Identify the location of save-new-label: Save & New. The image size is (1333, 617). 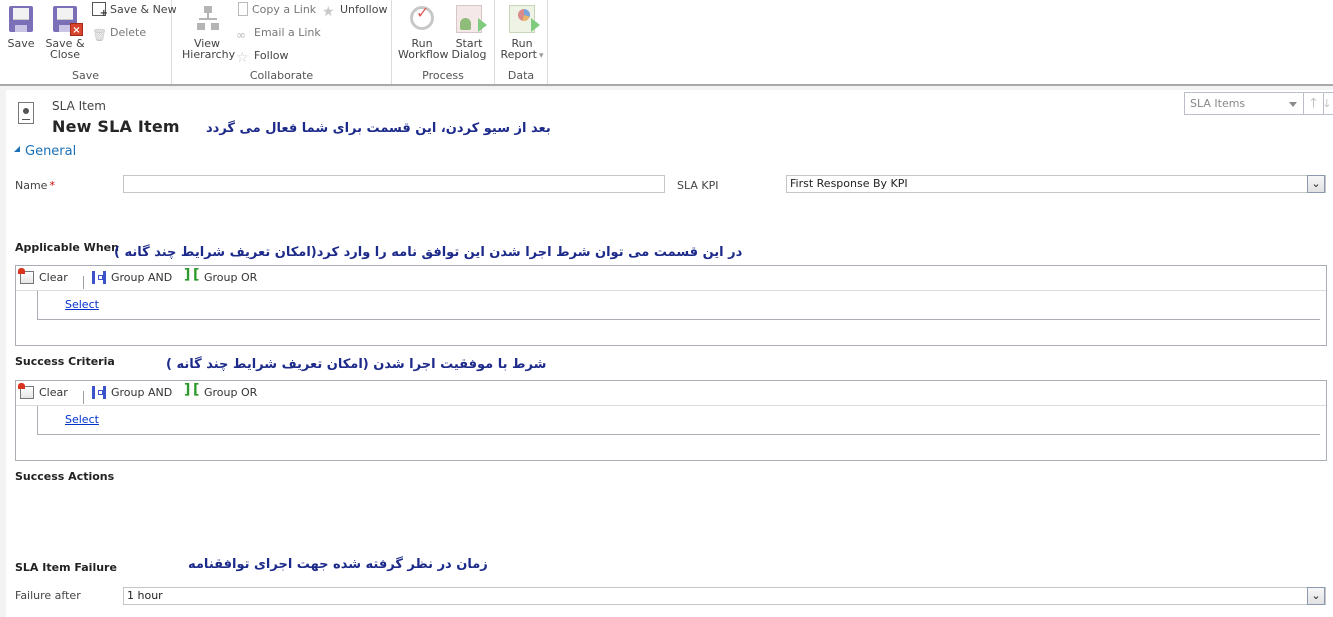
(143, 9).